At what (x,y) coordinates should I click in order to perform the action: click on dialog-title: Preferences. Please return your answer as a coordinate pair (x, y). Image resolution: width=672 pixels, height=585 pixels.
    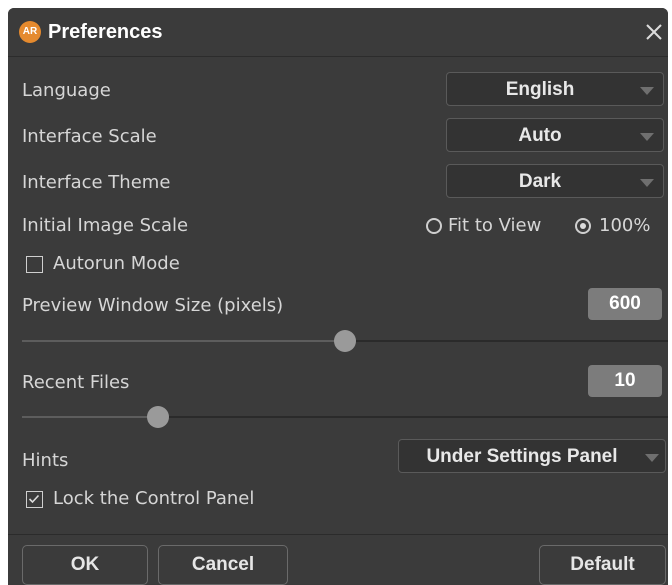
    Looking at the image, I should click on (105, 32).